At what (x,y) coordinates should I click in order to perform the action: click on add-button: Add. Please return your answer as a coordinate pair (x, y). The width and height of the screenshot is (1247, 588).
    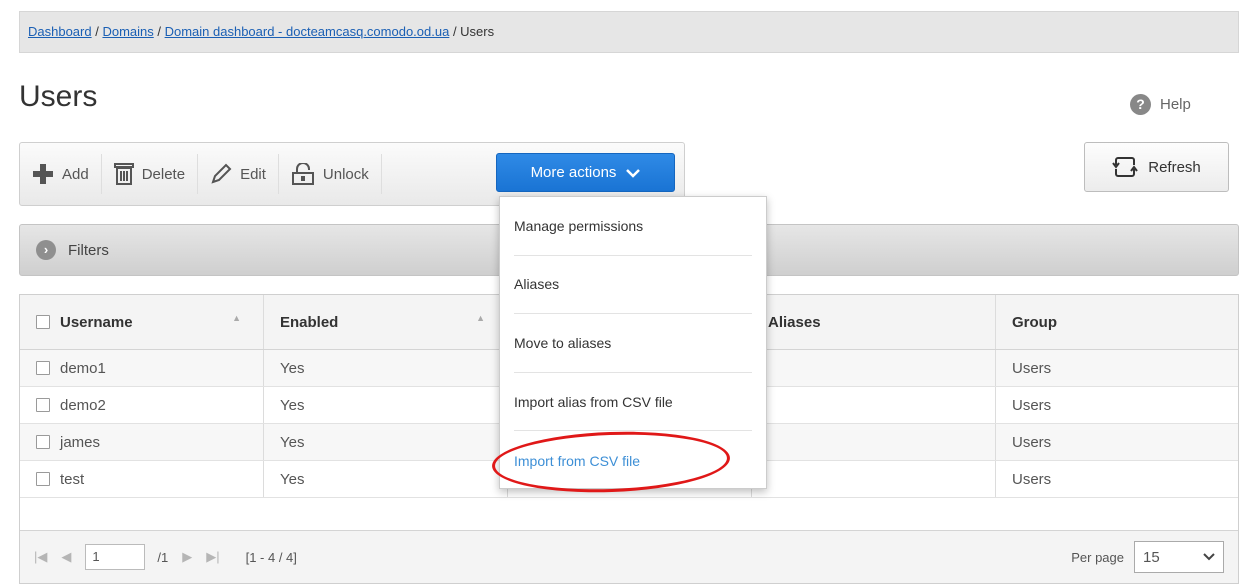
    Looking at the image, I should click on (61, 174).